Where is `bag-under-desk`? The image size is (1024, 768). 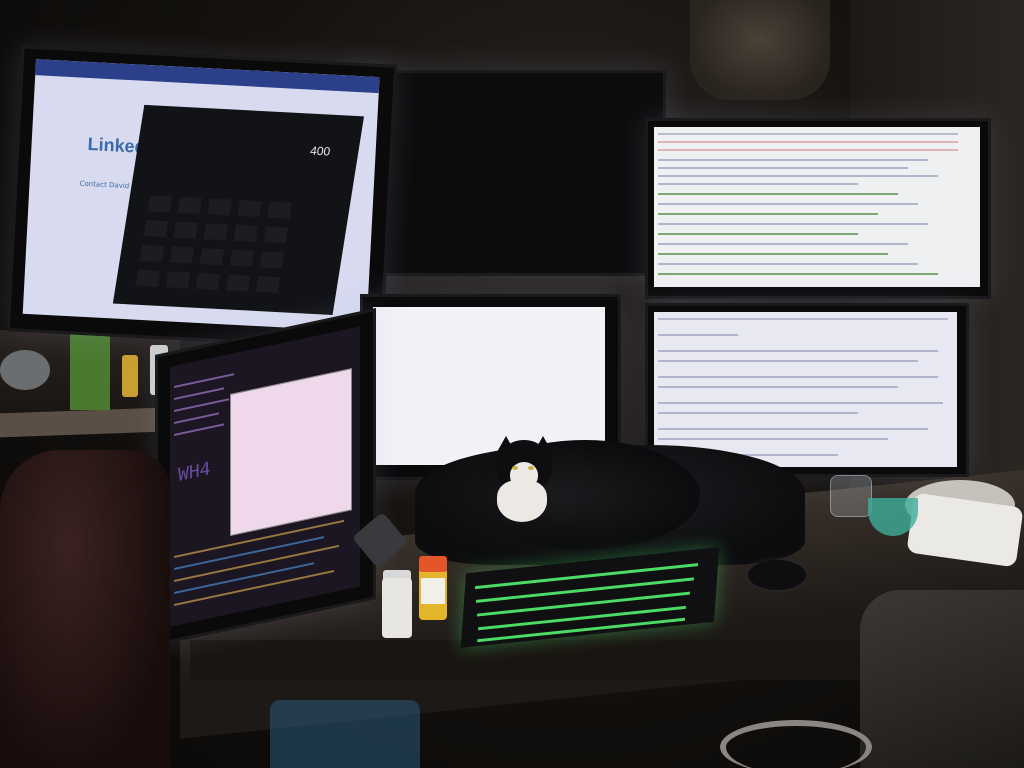 bag-under-desk is located at coordinates (345, 734).